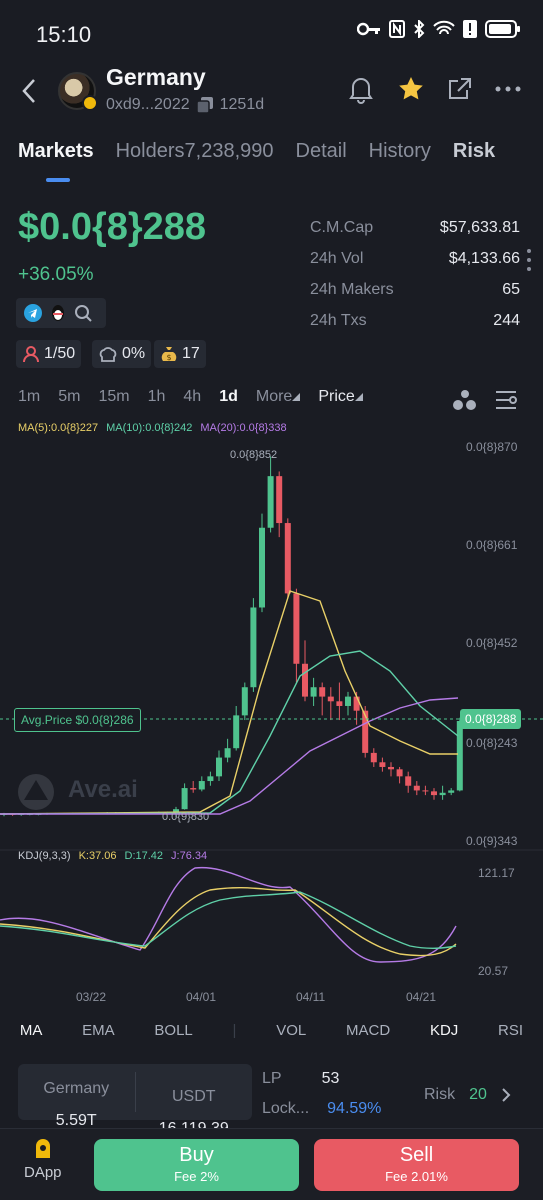  I want to click on interval-selector: 1m 5m 15m 1h 4h 1d More Price, so click(190, 397).